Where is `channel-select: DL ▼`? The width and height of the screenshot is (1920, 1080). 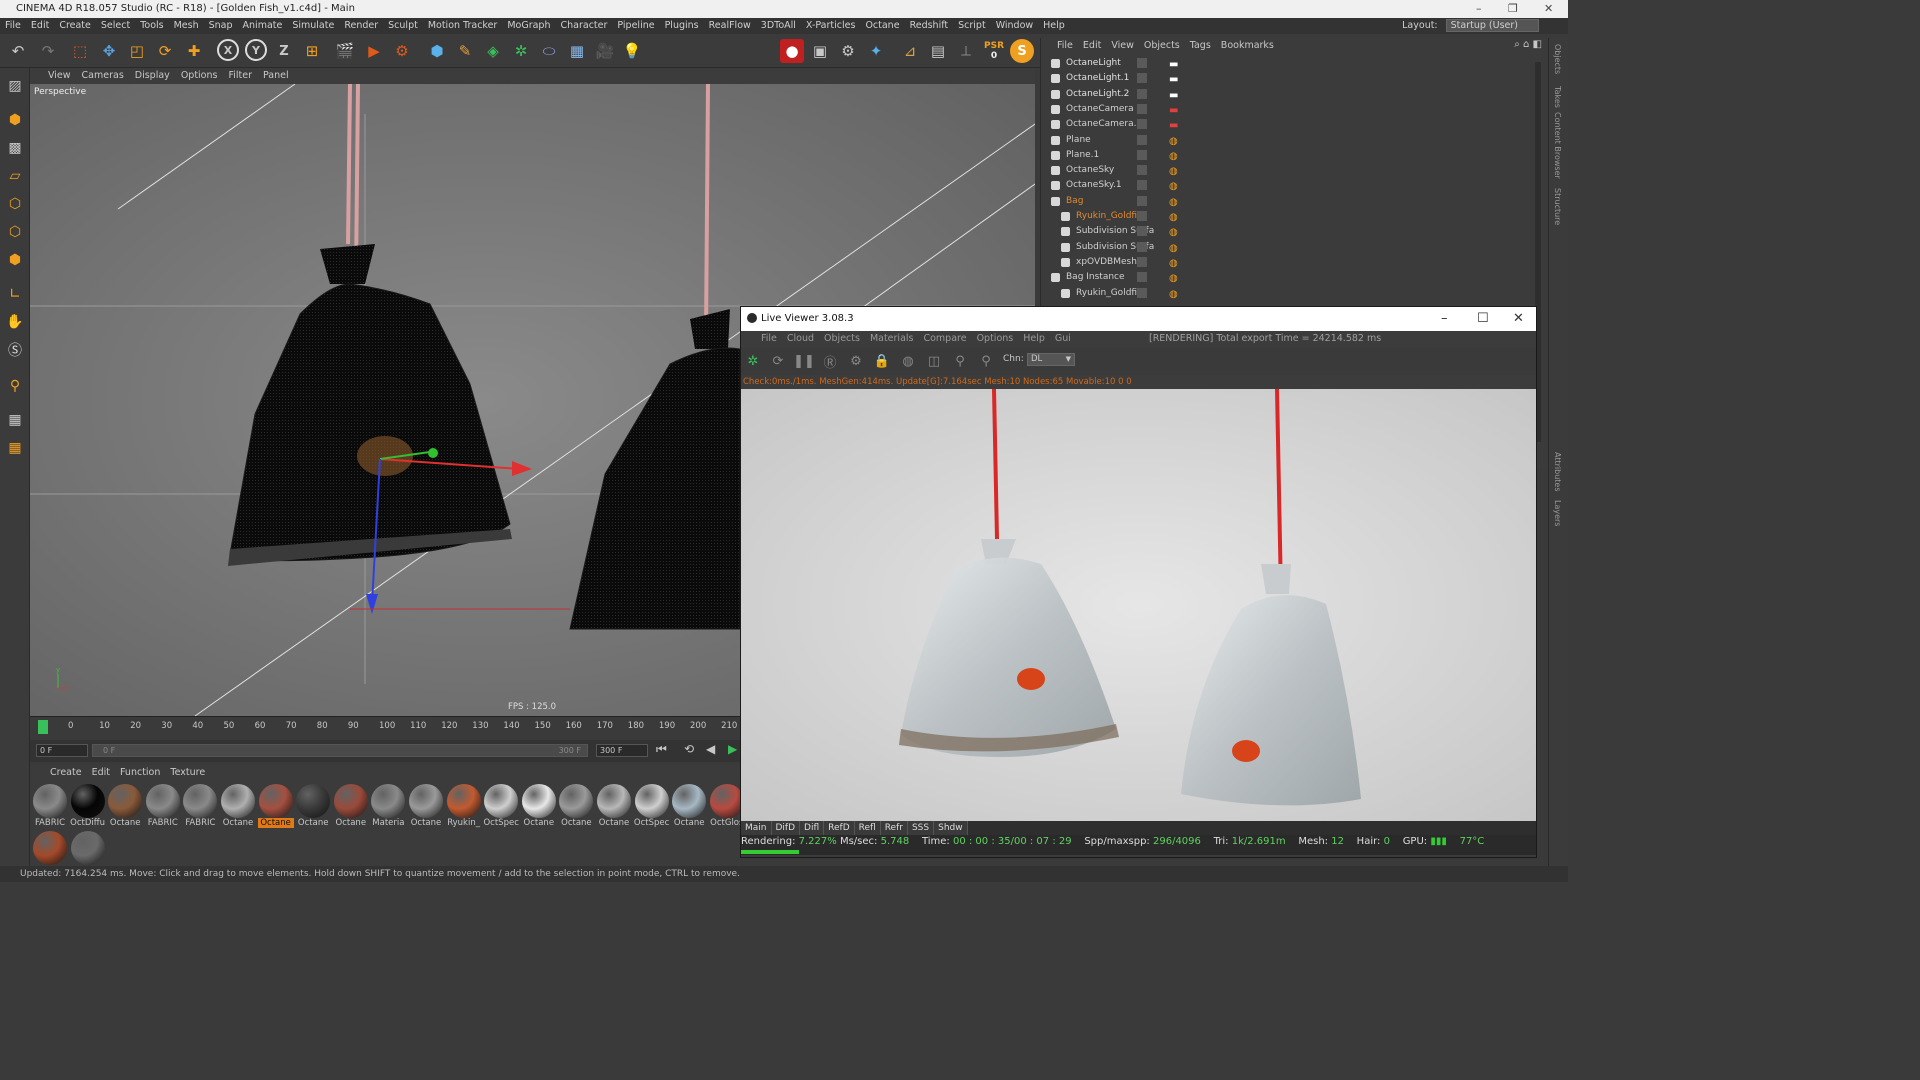 channel-select: DL ▼ is located at coordinates (1051, 359).